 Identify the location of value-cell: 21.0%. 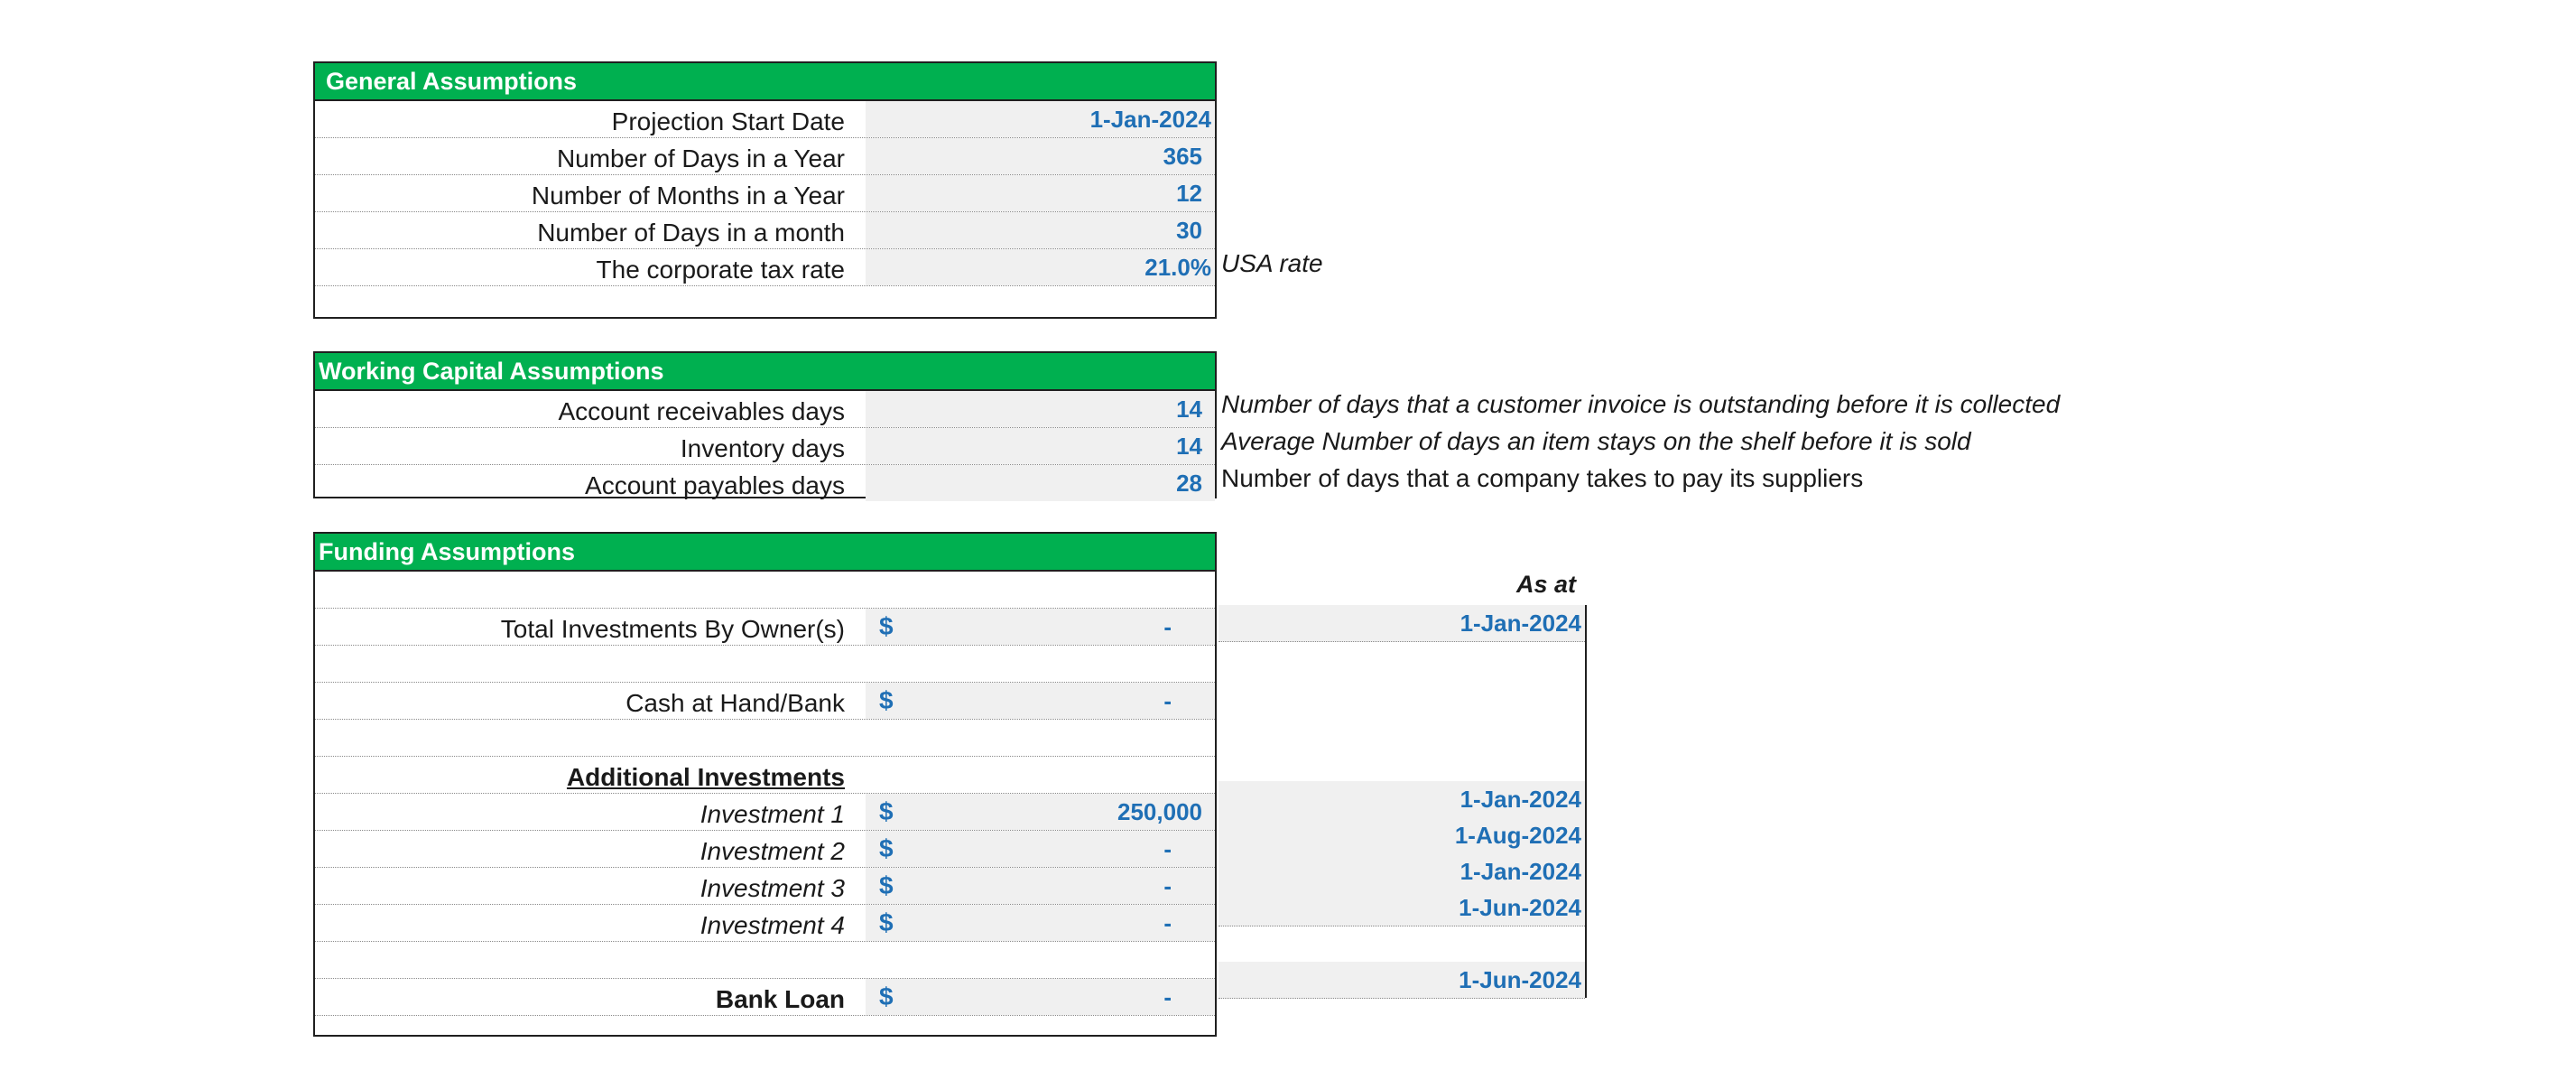
(1040, 267).